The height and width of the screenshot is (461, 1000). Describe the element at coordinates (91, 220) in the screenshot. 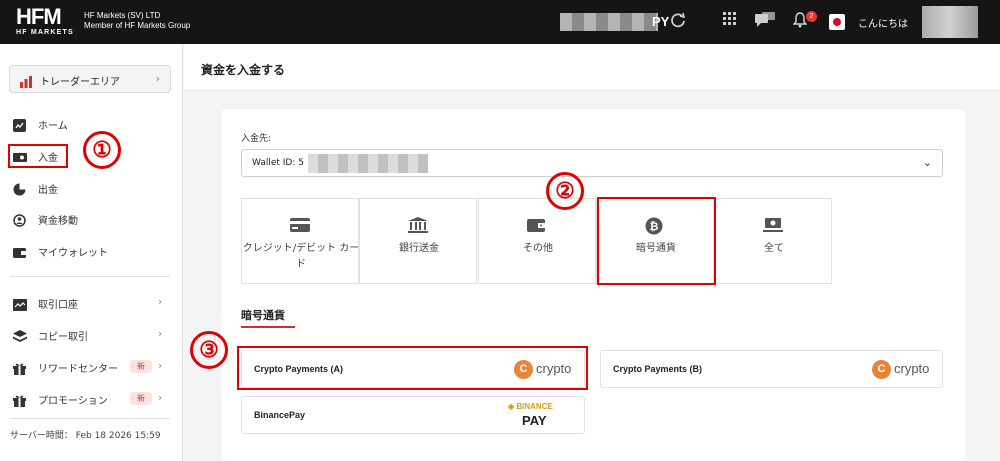

I see `sidebar-item-transfer: 資金移動` at that location.